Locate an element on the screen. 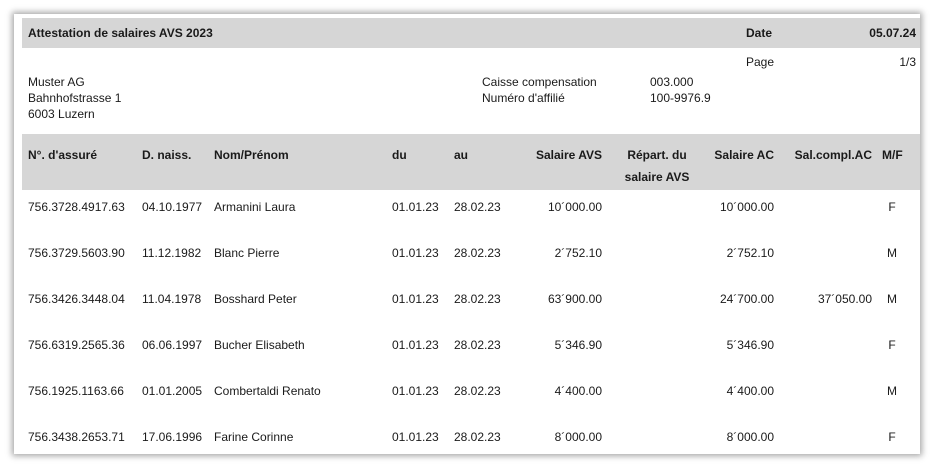 The width and height of the screenshot is (937, 468). col-no-assure: N°. d'assuré is located at coordinates (63, 155).